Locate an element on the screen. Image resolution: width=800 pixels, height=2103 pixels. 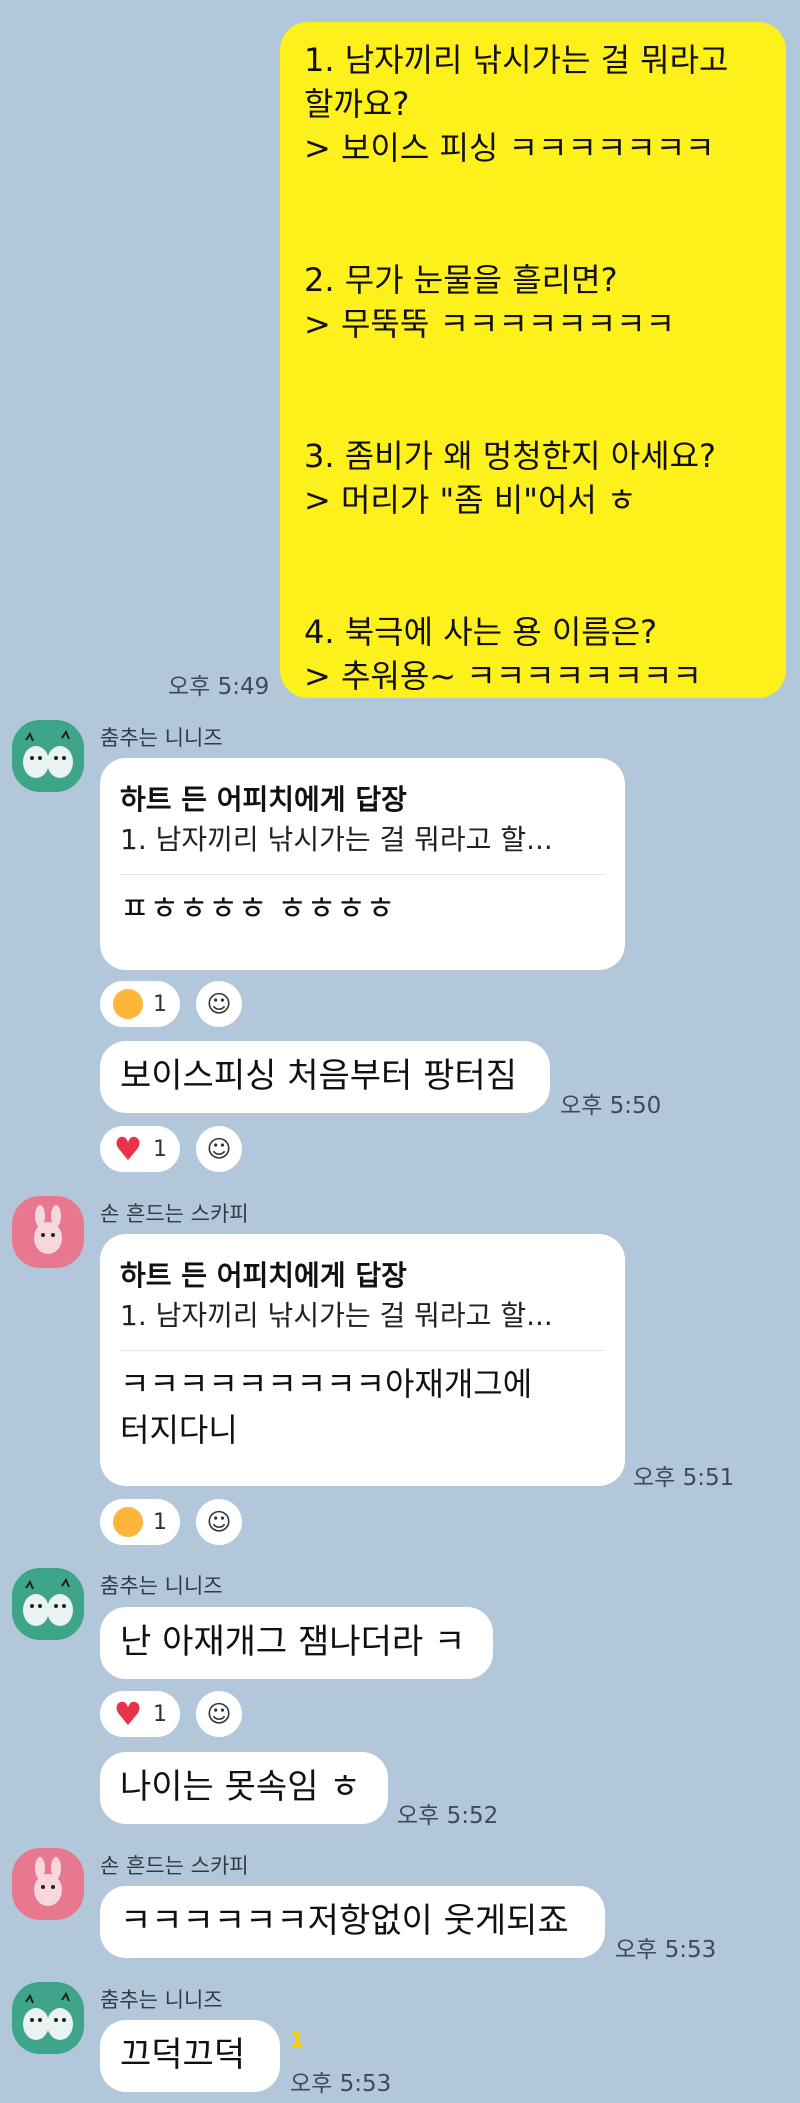
message-bubble: ㅋㅋㅋㅋㅋㅋ저항없이 웃게되죠 is located at coordinates (352, 1922).